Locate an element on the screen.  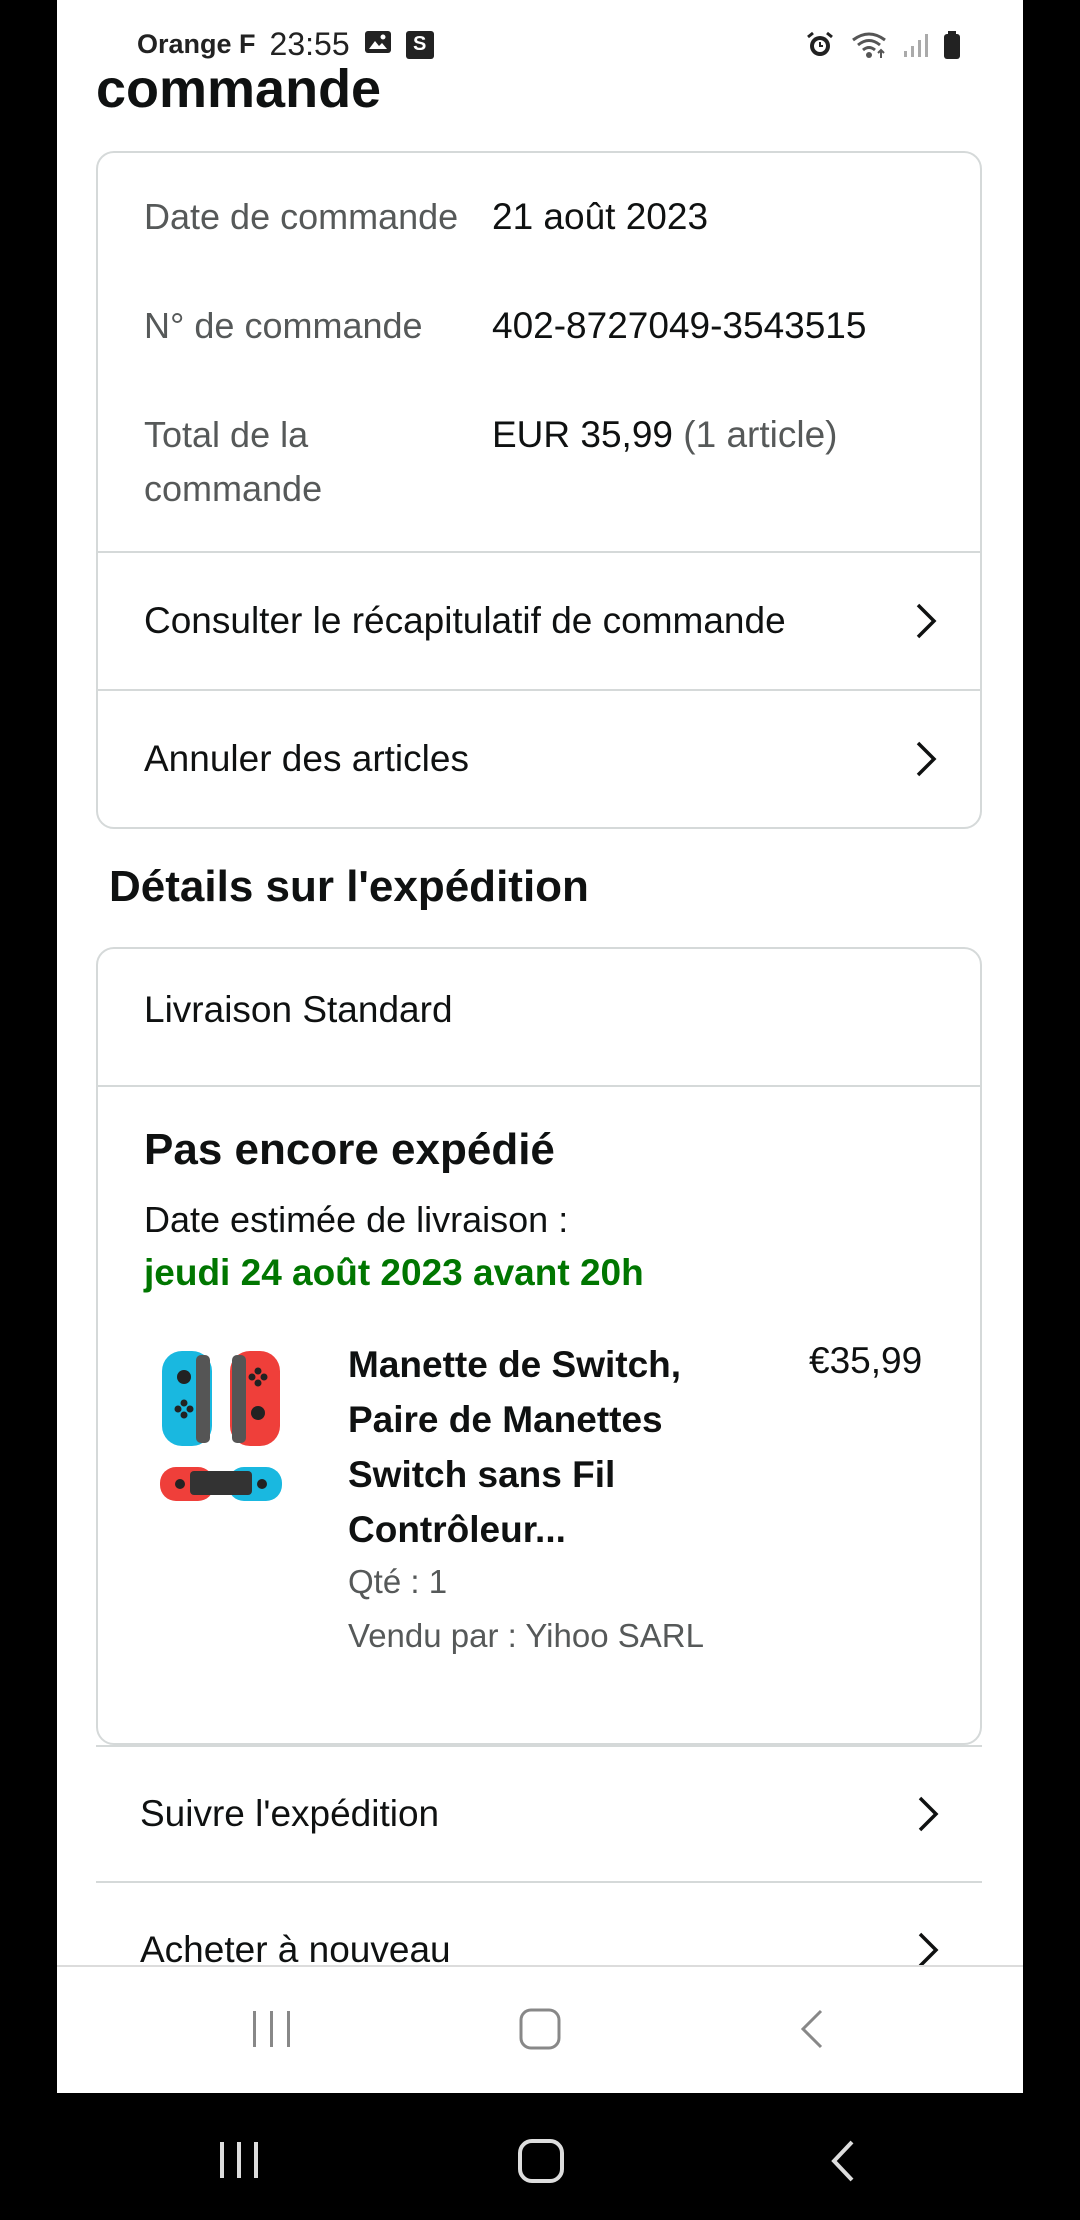
track-shipment-button: Suivre l'expédition is located at coordinates (539, 1813).